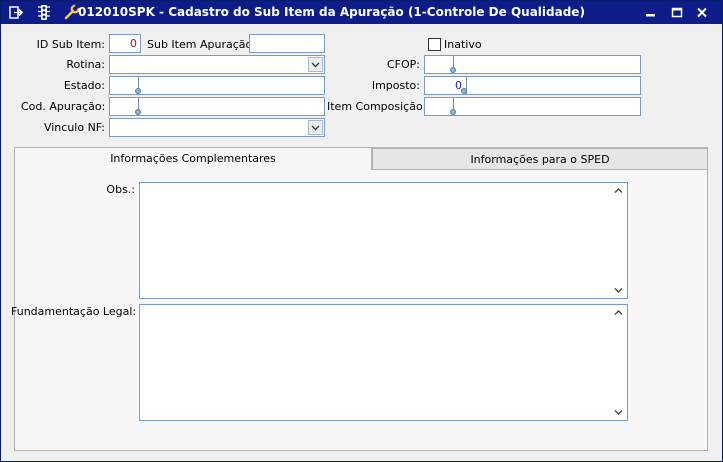  What do you see at coordinates (618, 362) in the screenshot?
I see `fundamentacao-scrollbar` at bounding box center [618, 362].